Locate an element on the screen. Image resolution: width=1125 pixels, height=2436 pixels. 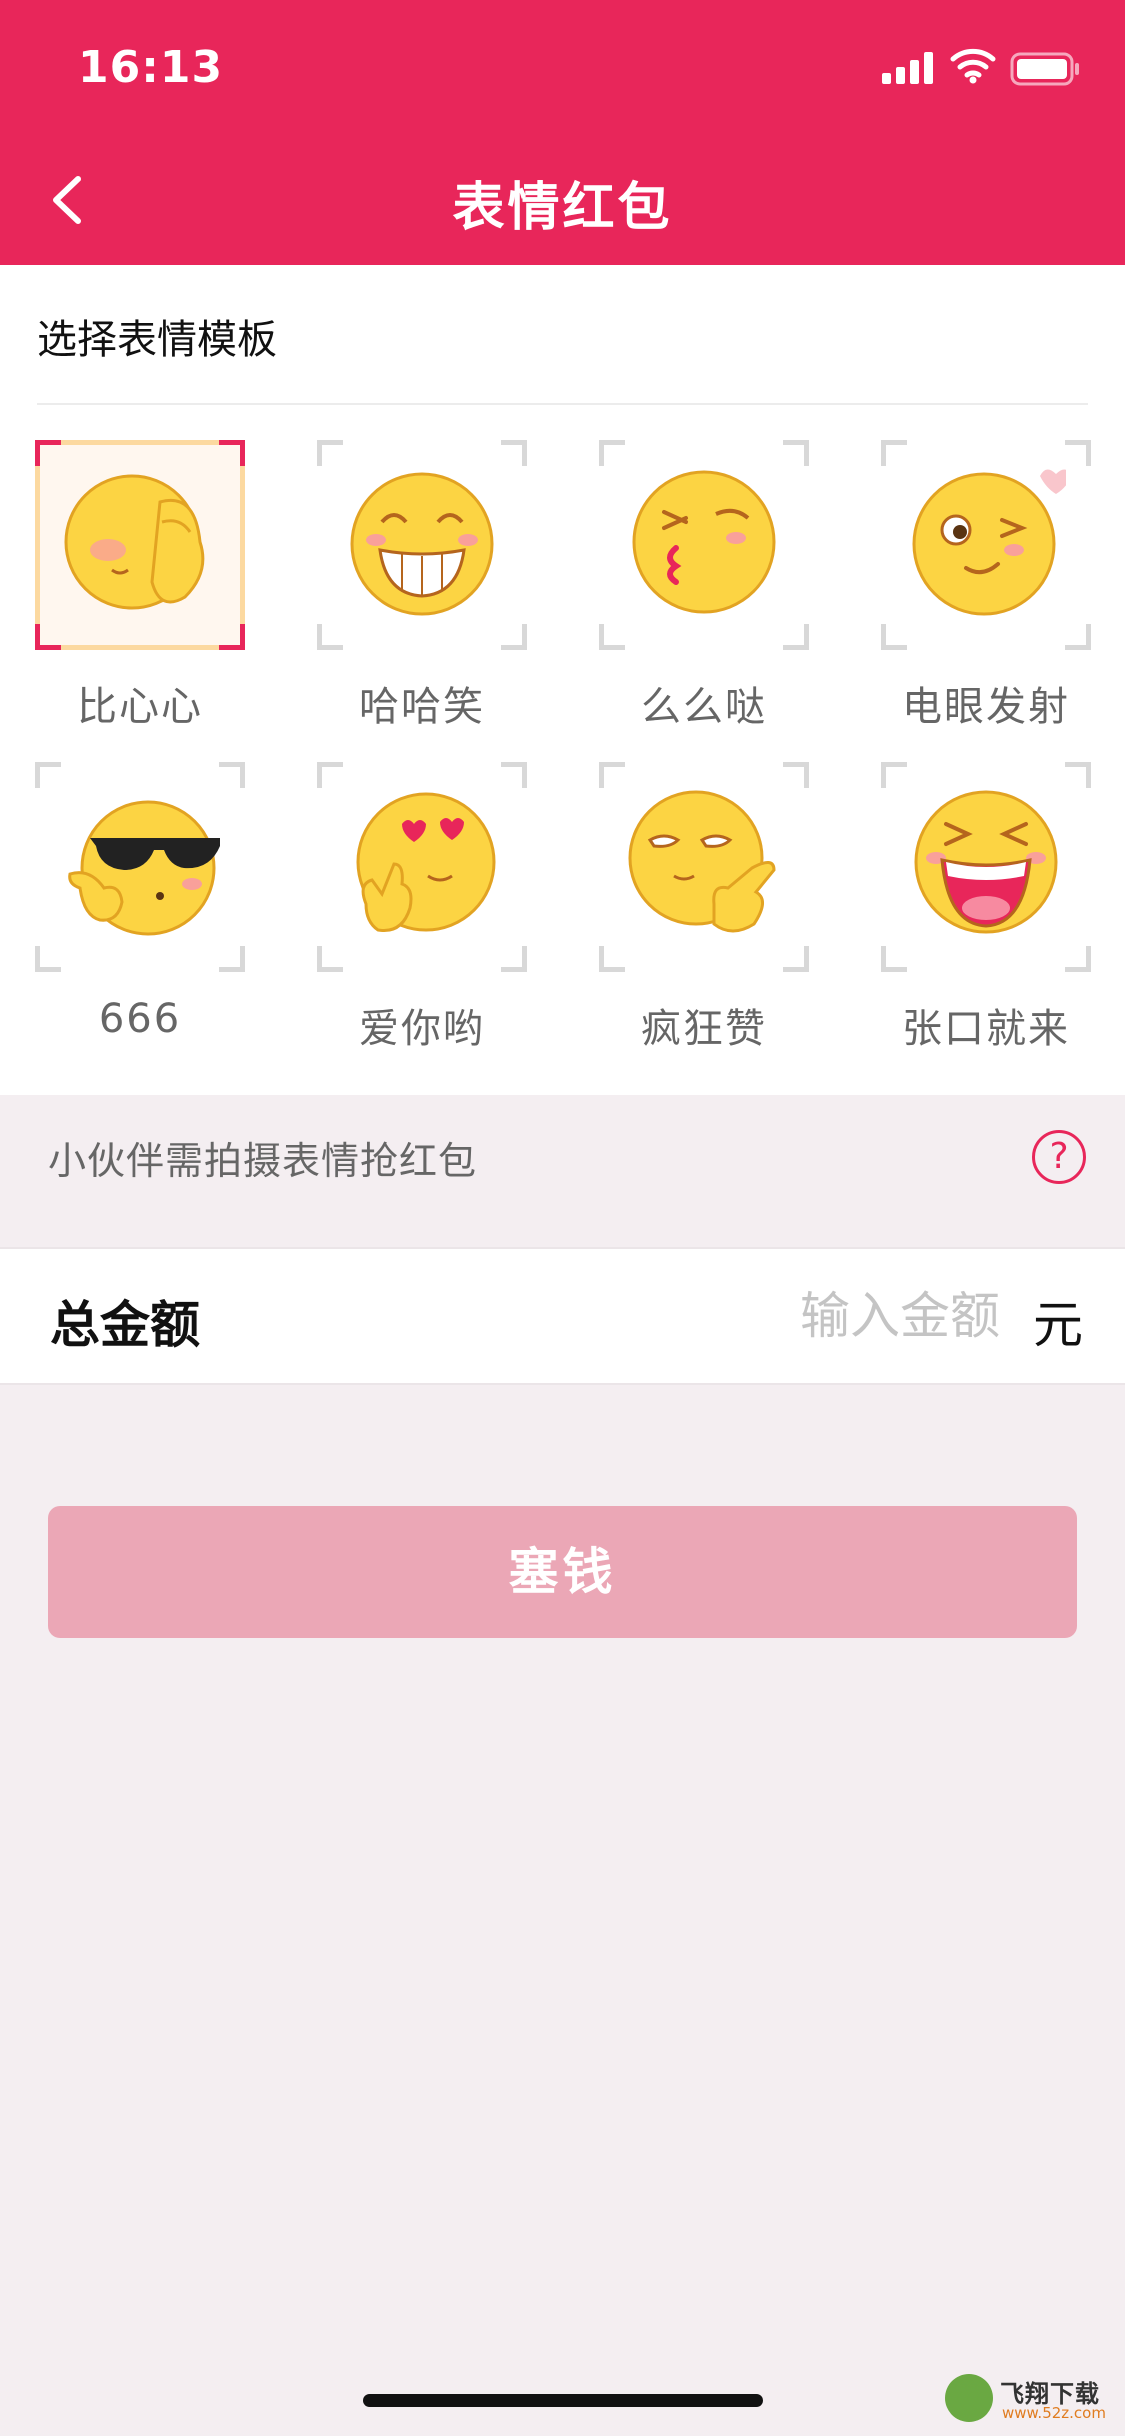
heart-hand-emoji-icon is located at coordinates (134, 542).